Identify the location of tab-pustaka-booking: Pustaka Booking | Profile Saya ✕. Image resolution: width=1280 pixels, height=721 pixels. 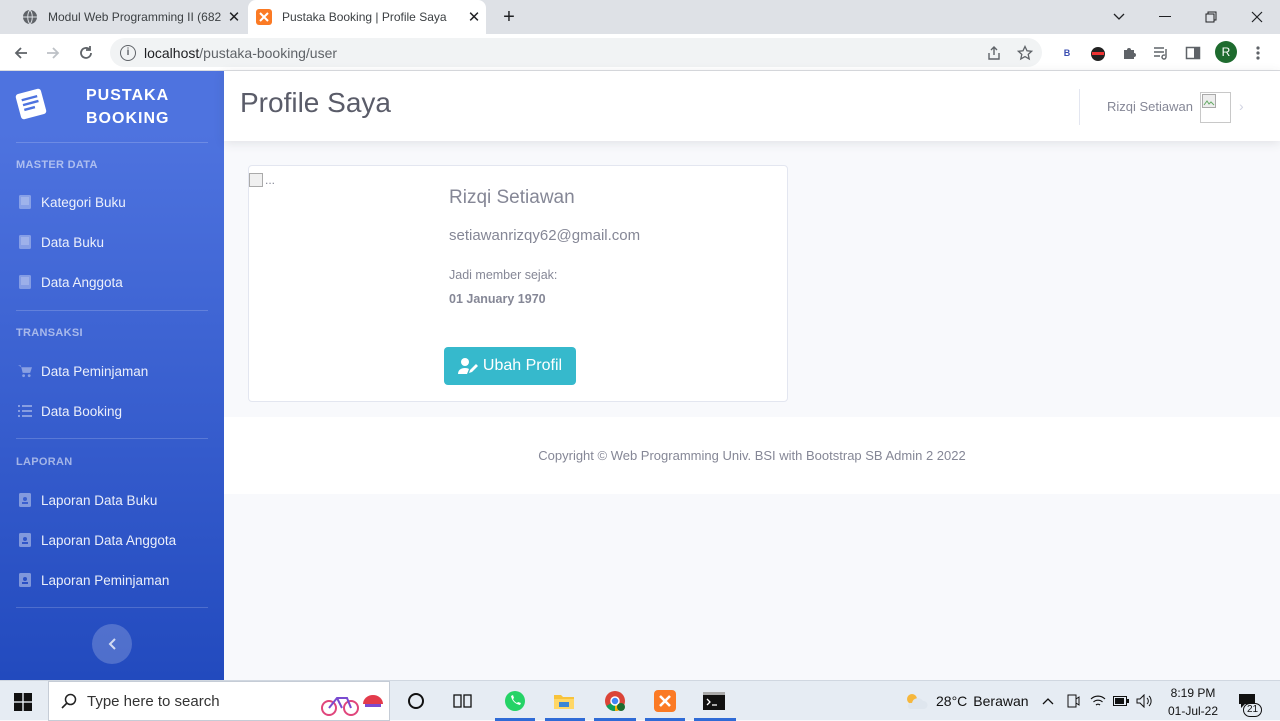
(367, 17).